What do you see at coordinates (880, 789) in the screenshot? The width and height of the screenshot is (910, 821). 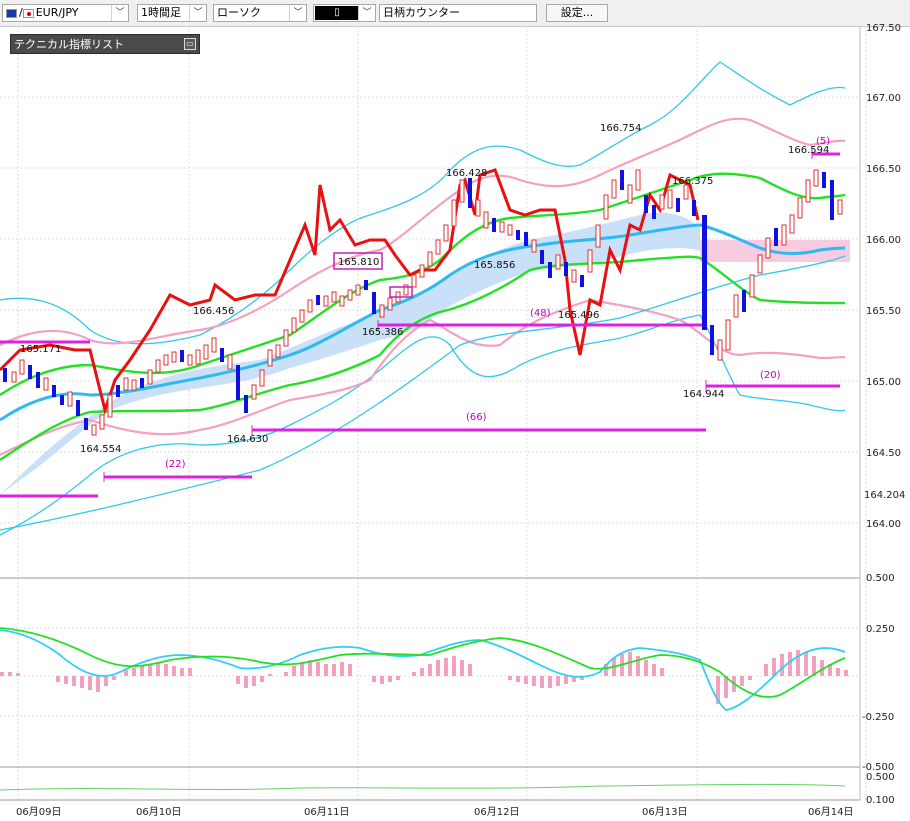 I see `vol-axis: 0.500 0.100` at bounding box center [880, 789].